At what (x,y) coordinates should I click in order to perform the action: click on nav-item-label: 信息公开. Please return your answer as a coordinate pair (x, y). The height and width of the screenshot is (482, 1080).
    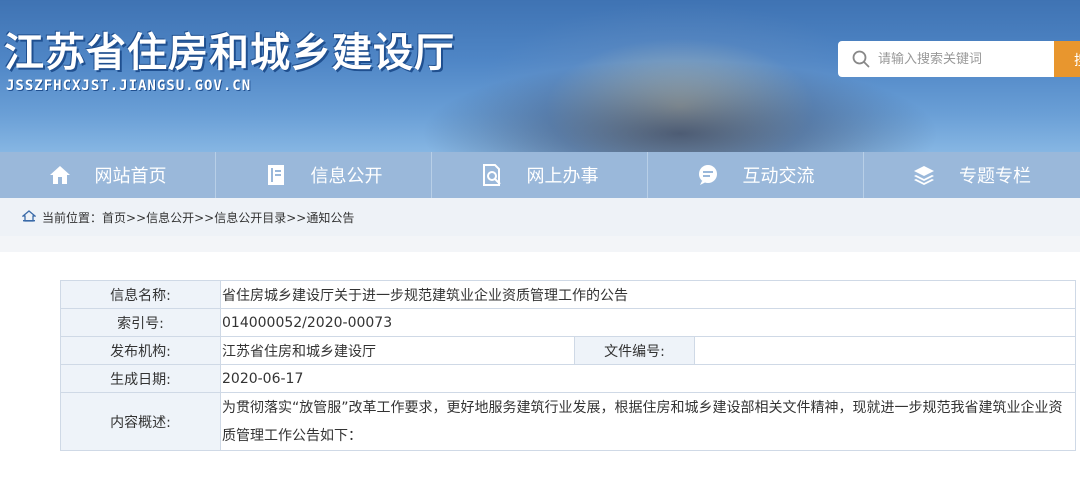
    Looking at the image, I should click on (346, 176).